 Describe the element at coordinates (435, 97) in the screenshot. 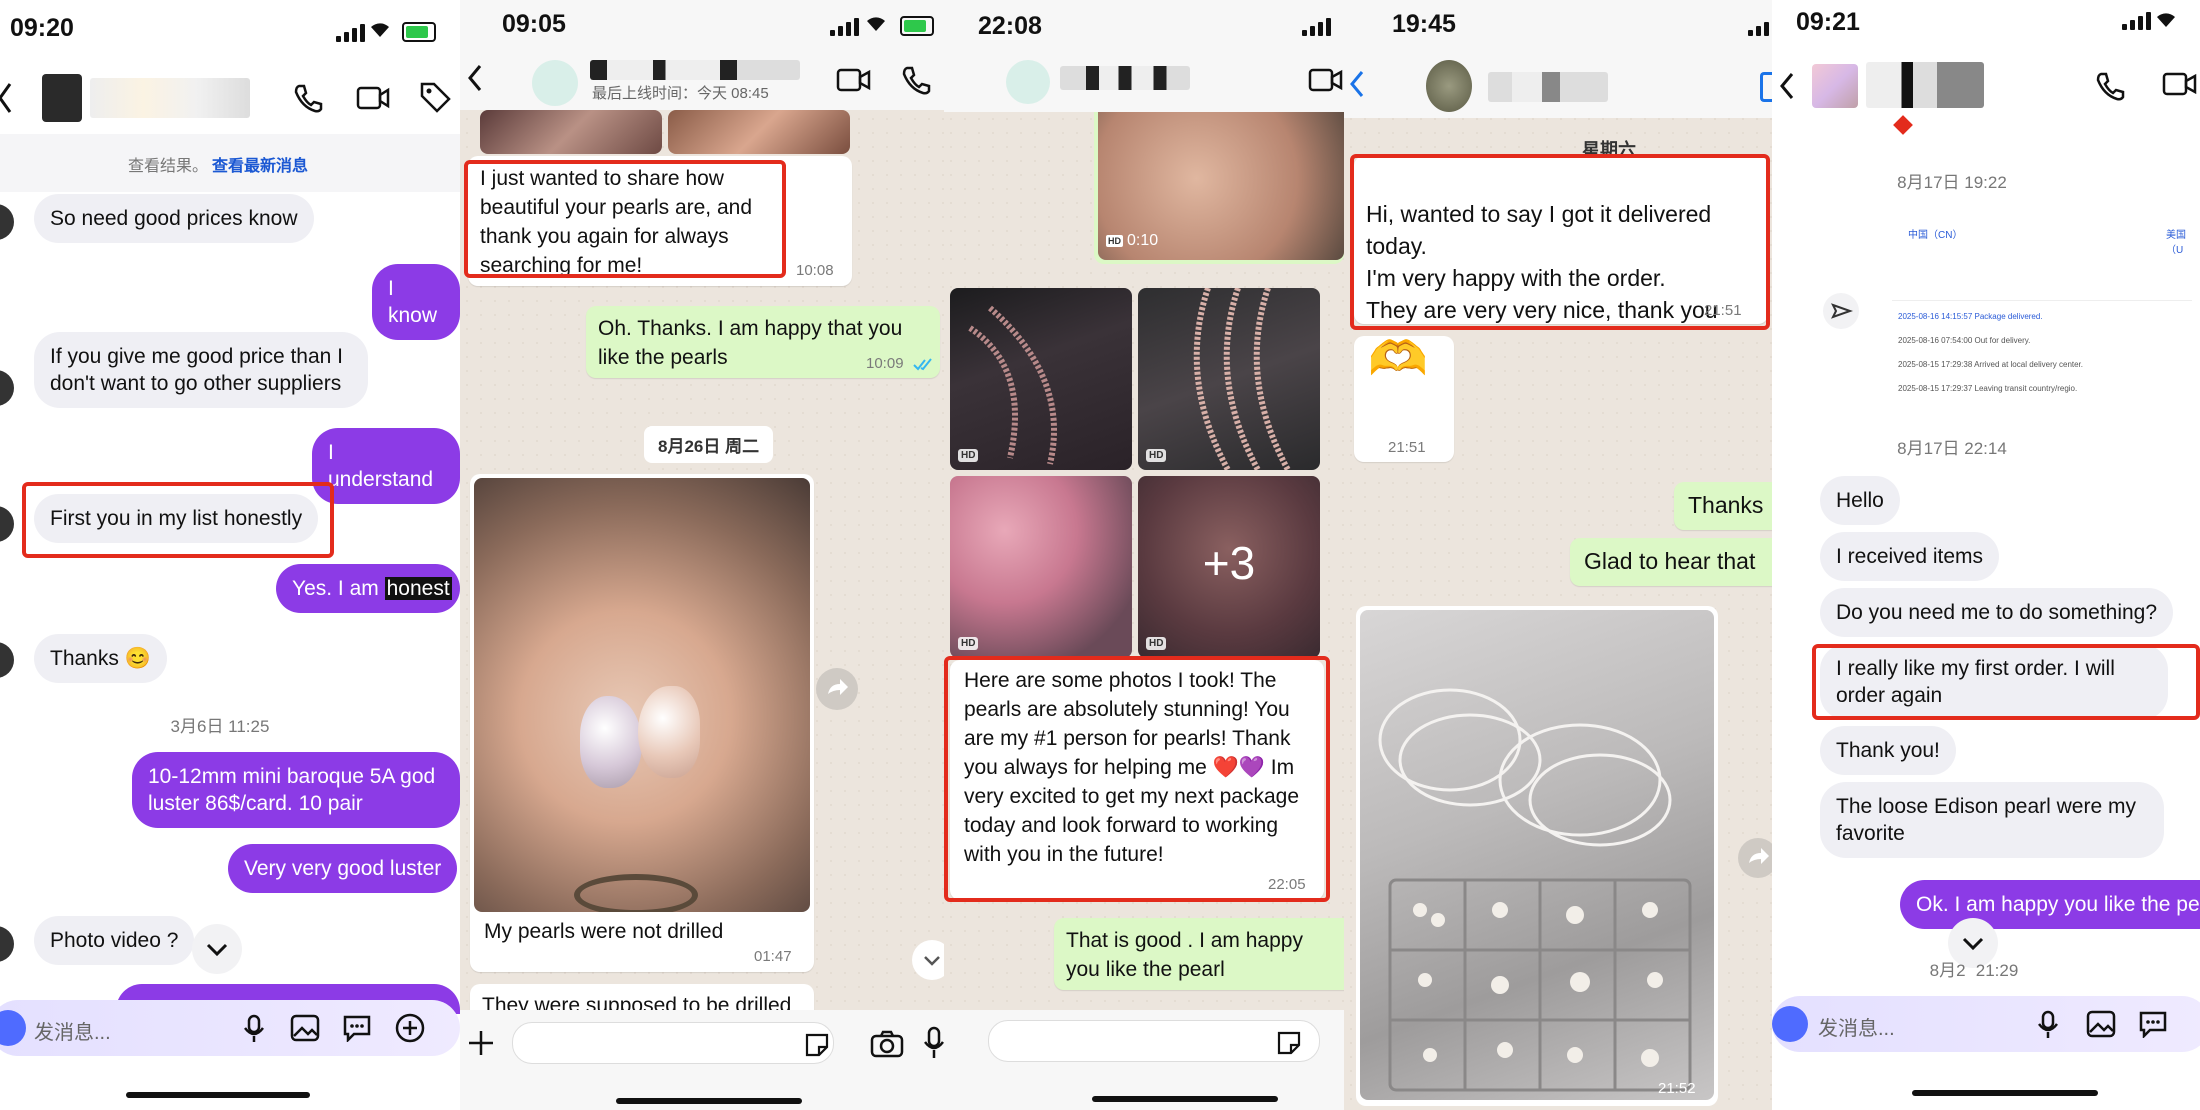

I see `tag-icon` at that location.